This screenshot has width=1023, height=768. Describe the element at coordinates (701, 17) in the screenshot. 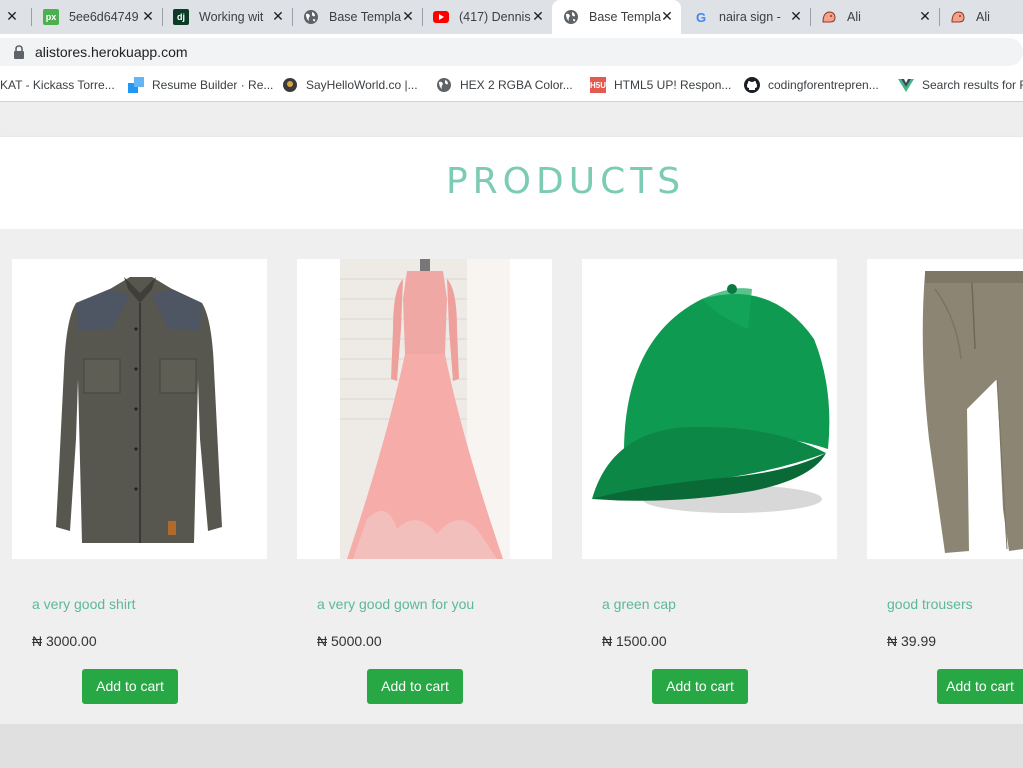

I see `google-icon: G` at that location.